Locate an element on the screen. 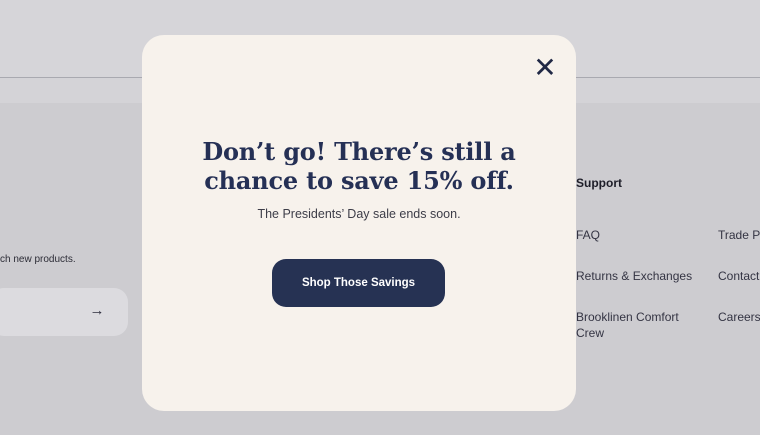 The image size is (760, 435). modal-headline-line-2: chance to save 15% off. is located at coordinates (359, 180).